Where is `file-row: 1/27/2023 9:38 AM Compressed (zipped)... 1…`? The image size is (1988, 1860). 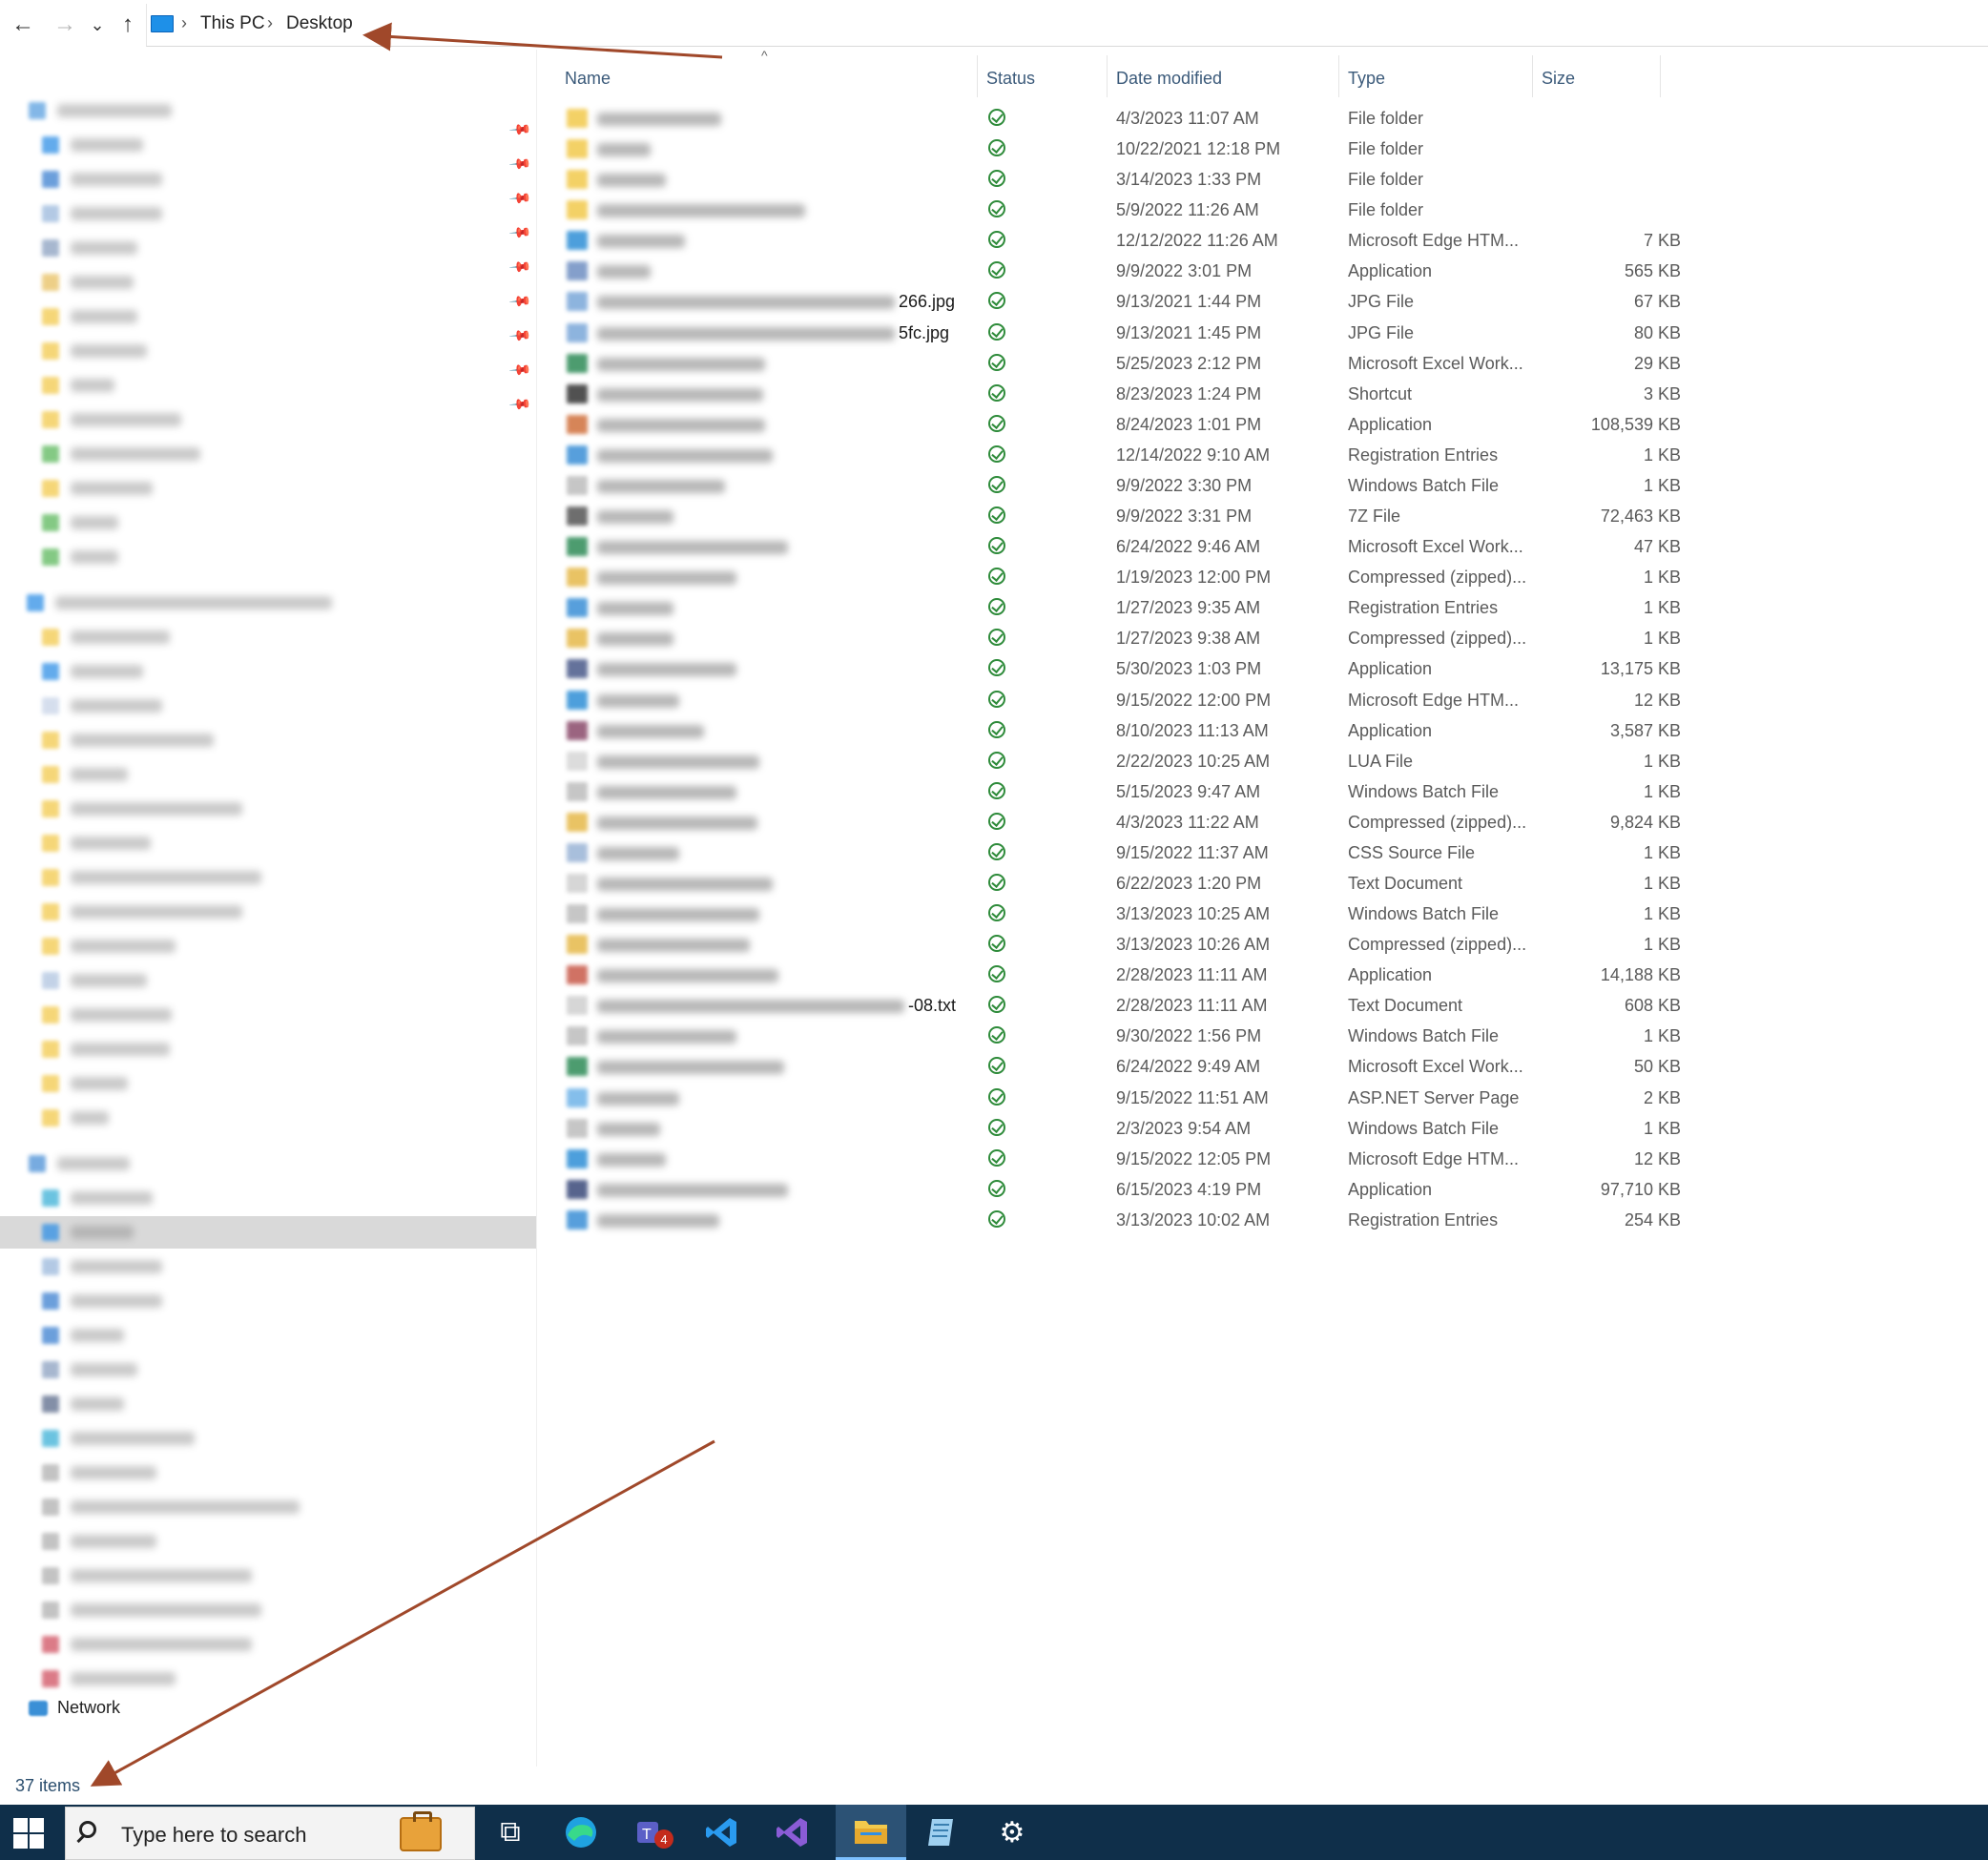 file-row: 1/27/2023 9:38 AM Compressed (zipped)... 1… is located at coordinates (1120, 638).